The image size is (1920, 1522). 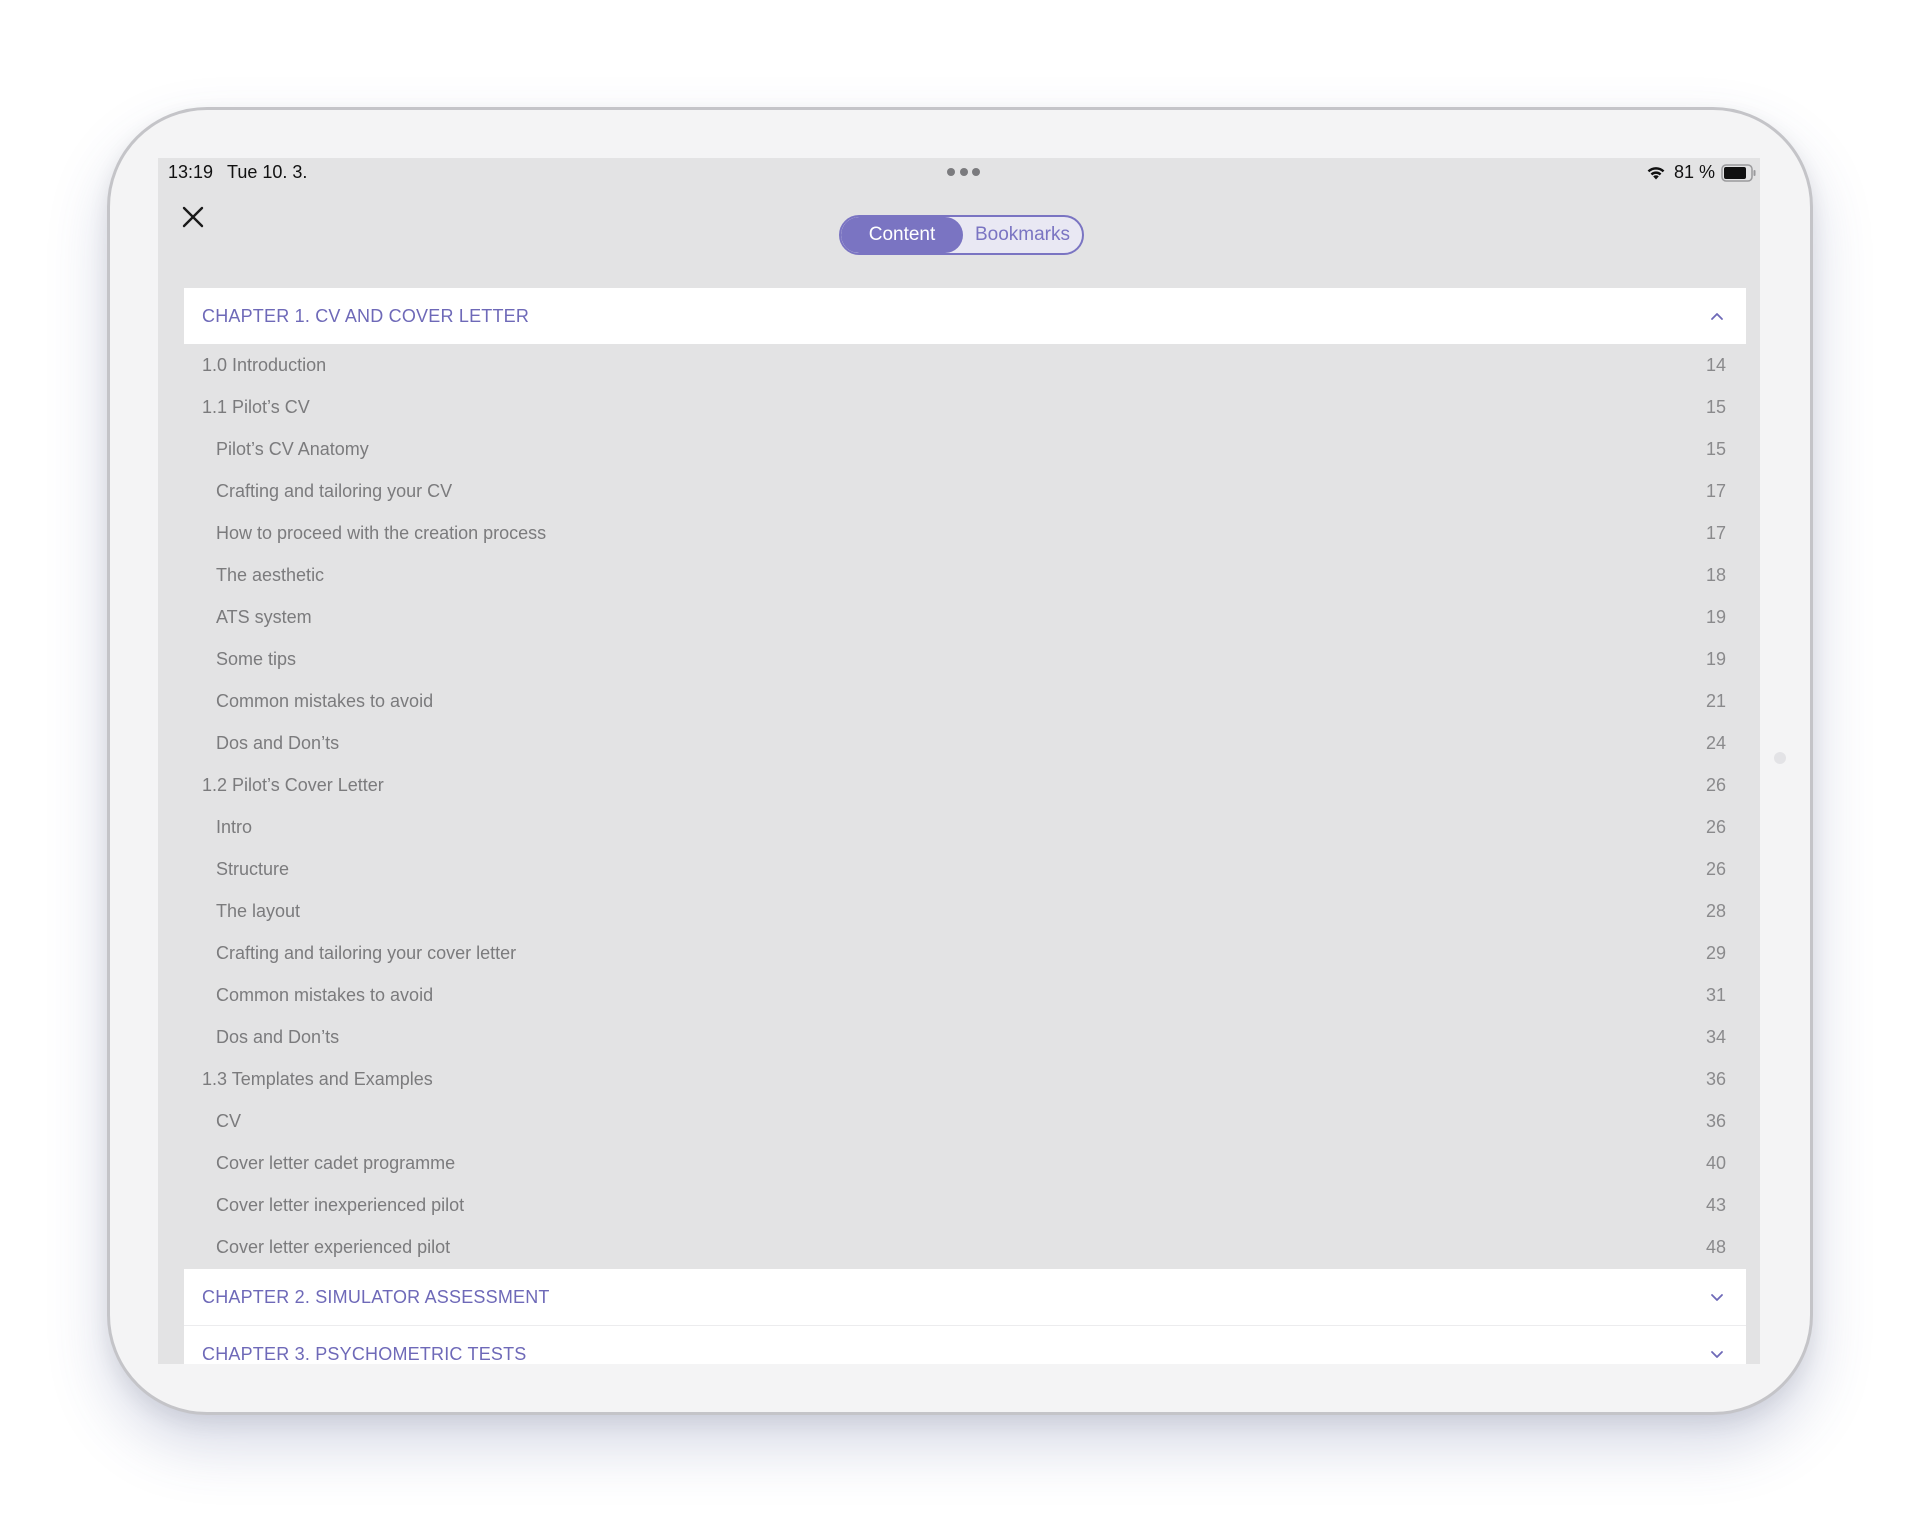 What do you see at coordinates (336, 1163) in the screenshot?
I see `toc-item-label: Cover letter cadet programme` at bounding box center [336, 1163].